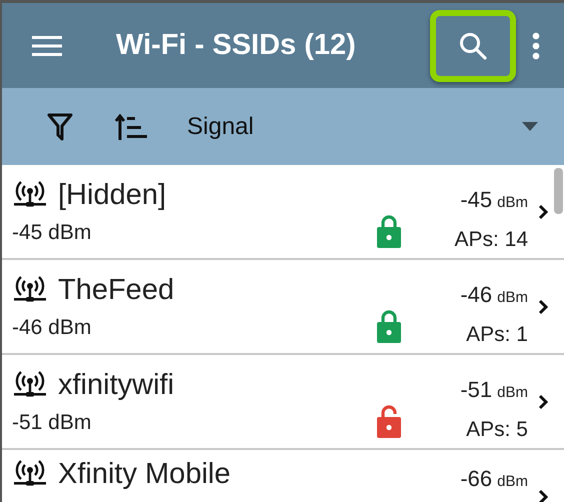  Describe the element at coordinates (494, 295) in the screenshot. I see `signal-strength: -46 dBm` at that location.